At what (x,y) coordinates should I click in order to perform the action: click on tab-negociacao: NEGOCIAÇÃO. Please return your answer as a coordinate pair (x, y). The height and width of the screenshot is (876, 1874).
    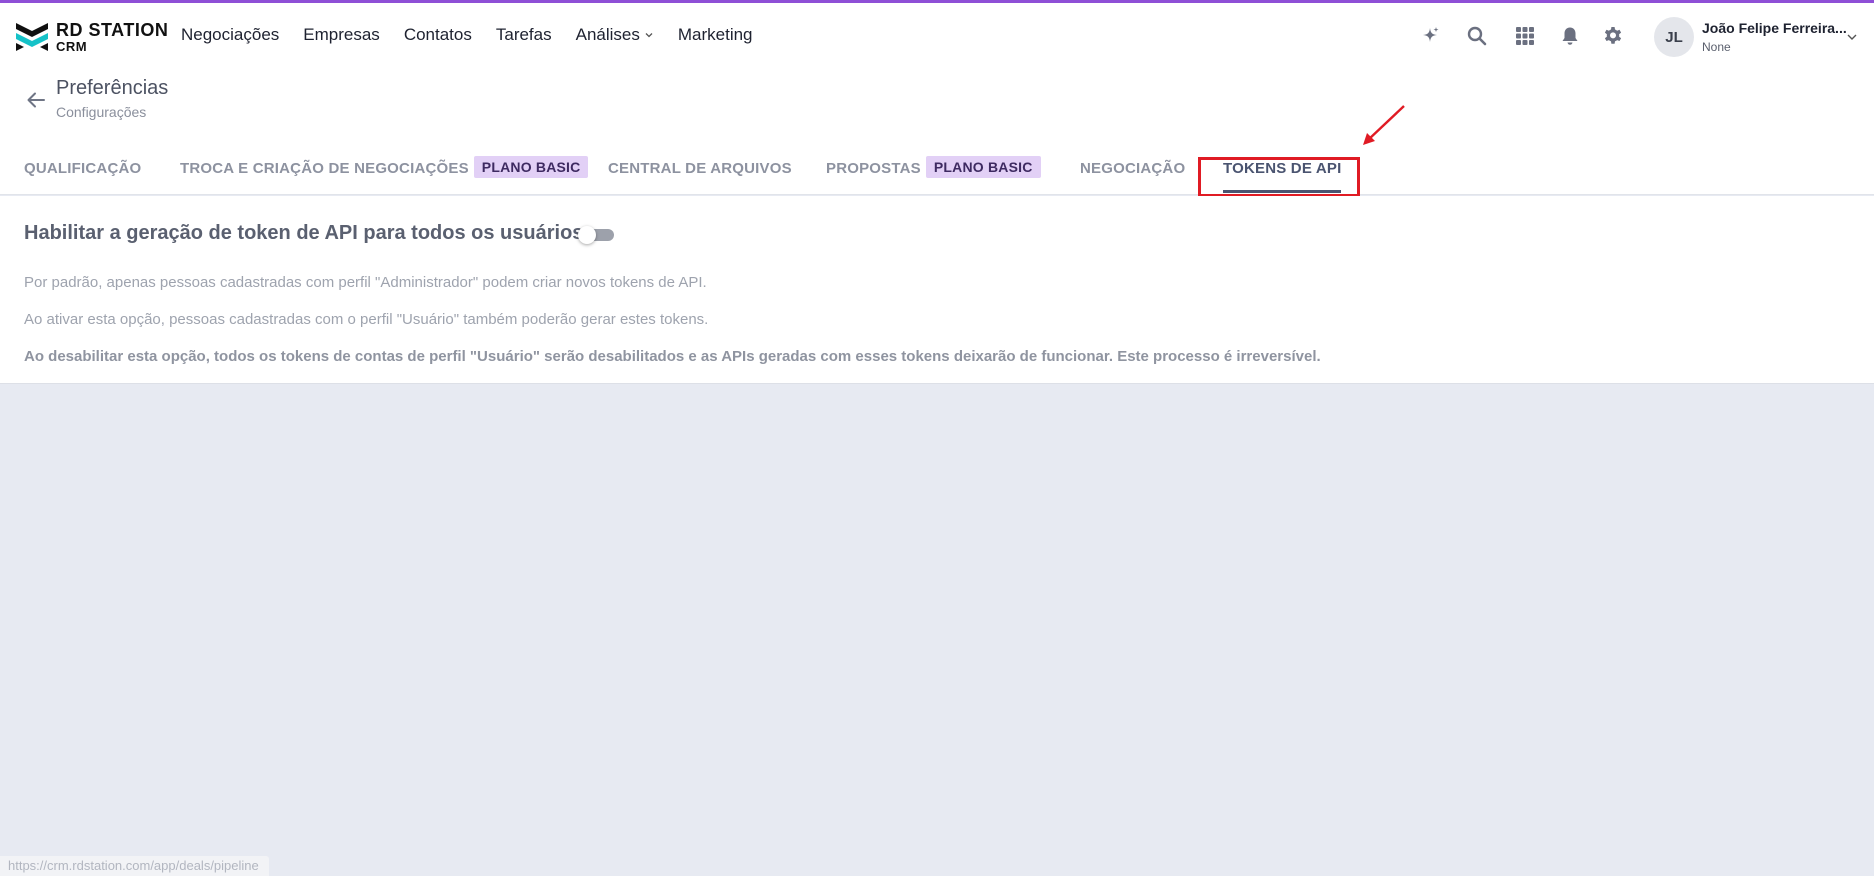
    Looking at the image, I should click on (1132, 176).